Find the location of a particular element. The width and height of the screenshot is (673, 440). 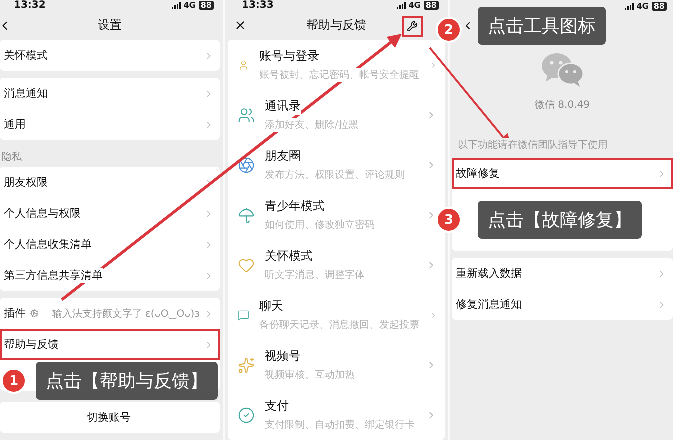

settings-row: 关怀模式 is located at coordinates (110, 55).